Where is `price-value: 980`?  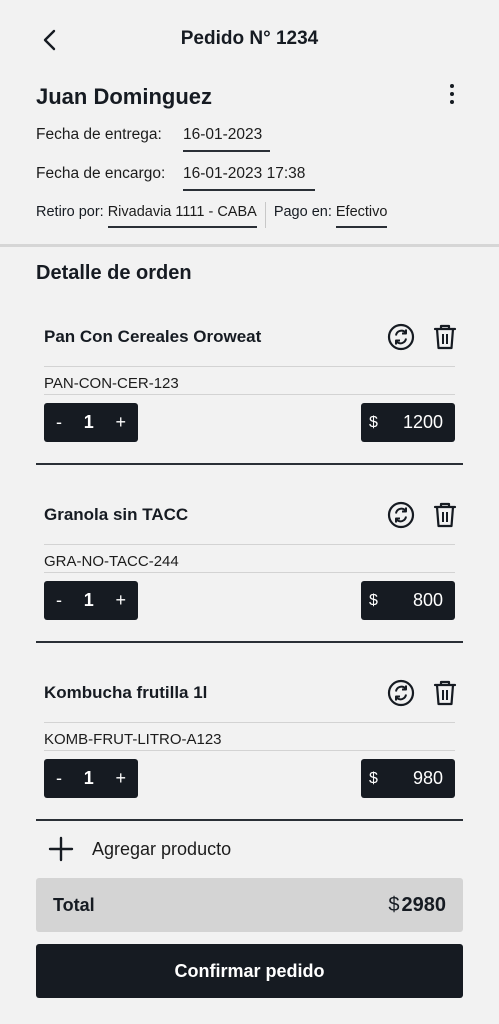 price-value: 980 is located at coordinates (427, 778).